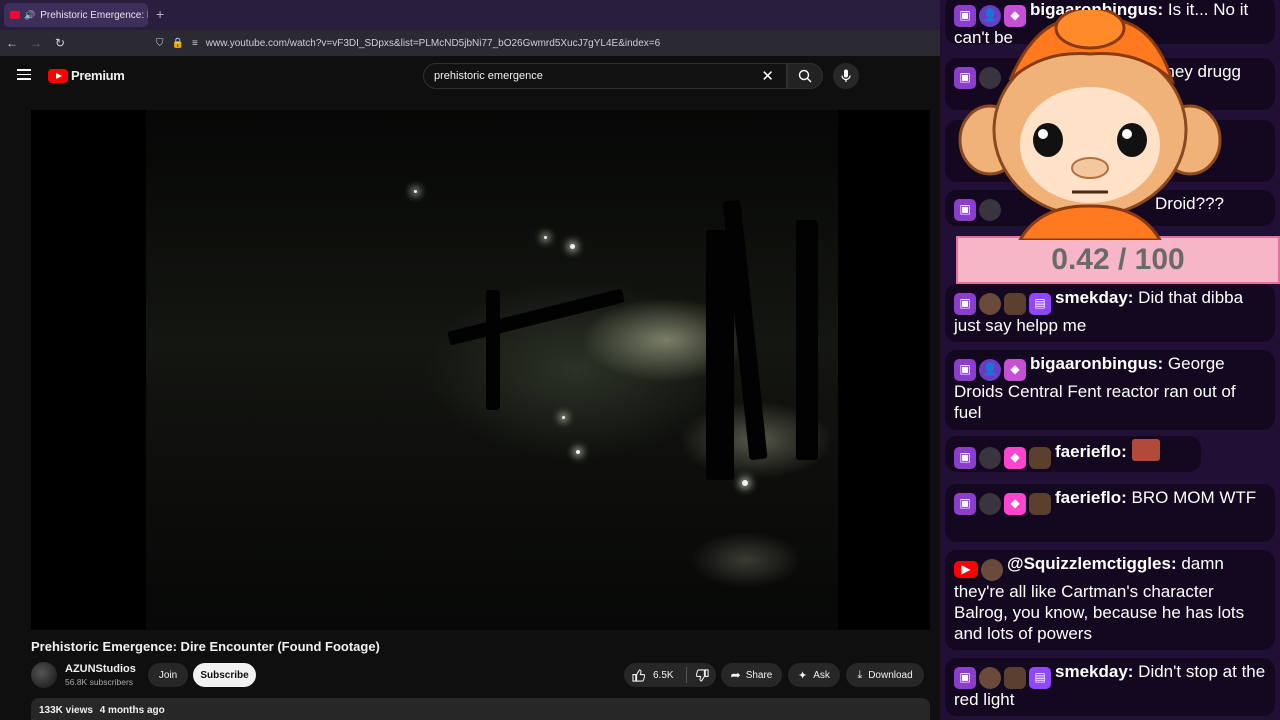  Describe the element at coordinates (702, 675) in the screenshot. I see `dislike-icon` at that location.